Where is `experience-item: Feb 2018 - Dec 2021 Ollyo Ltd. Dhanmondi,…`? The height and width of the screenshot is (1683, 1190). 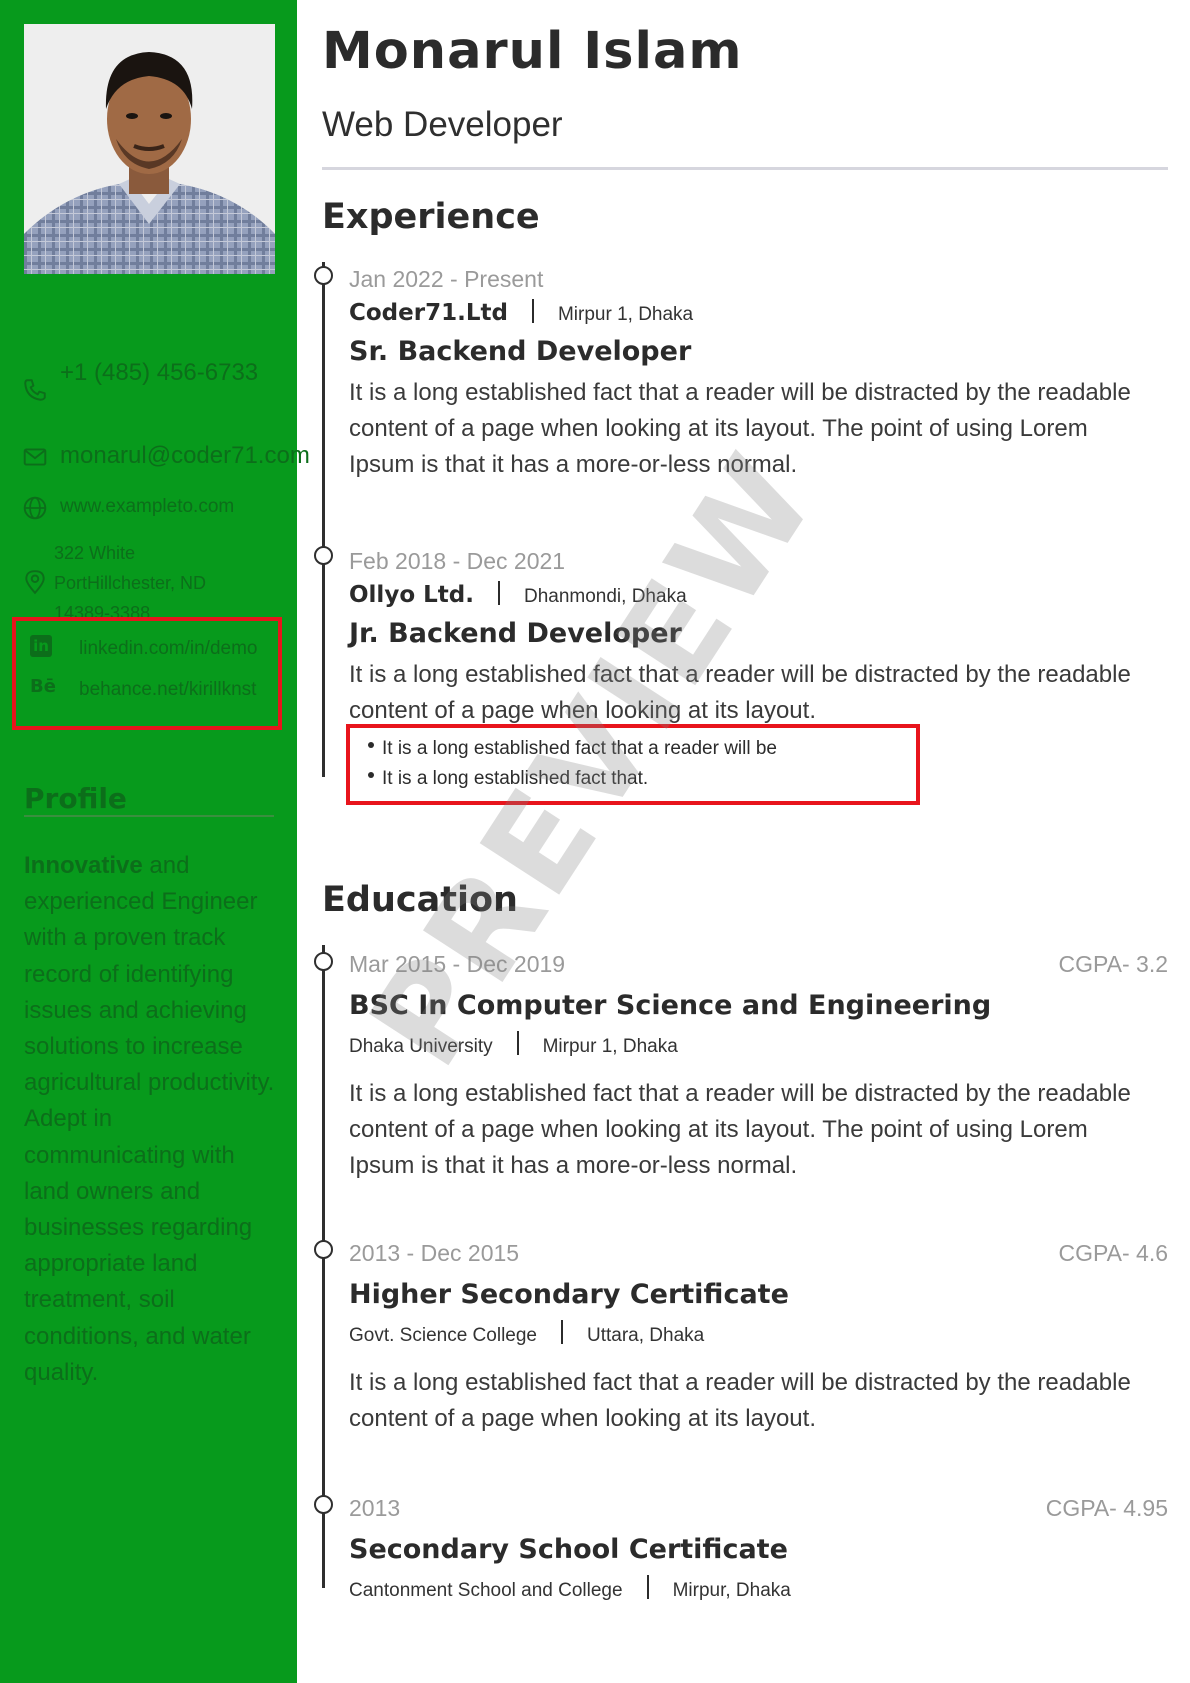 experience-item: Feb 2018 - Dec 2021 Ollyo Ltd. Dhanmondi,… is located at coordinates (757, 676).